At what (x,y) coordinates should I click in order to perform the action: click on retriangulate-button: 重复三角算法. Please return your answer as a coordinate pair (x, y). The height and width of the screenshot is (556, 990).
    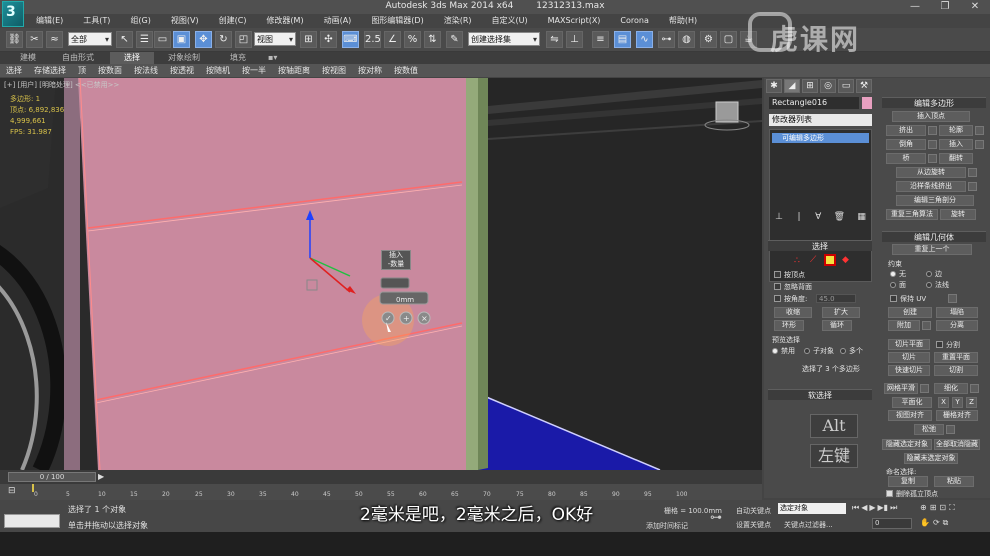
    Looking at the image, I should click on (912, 214).